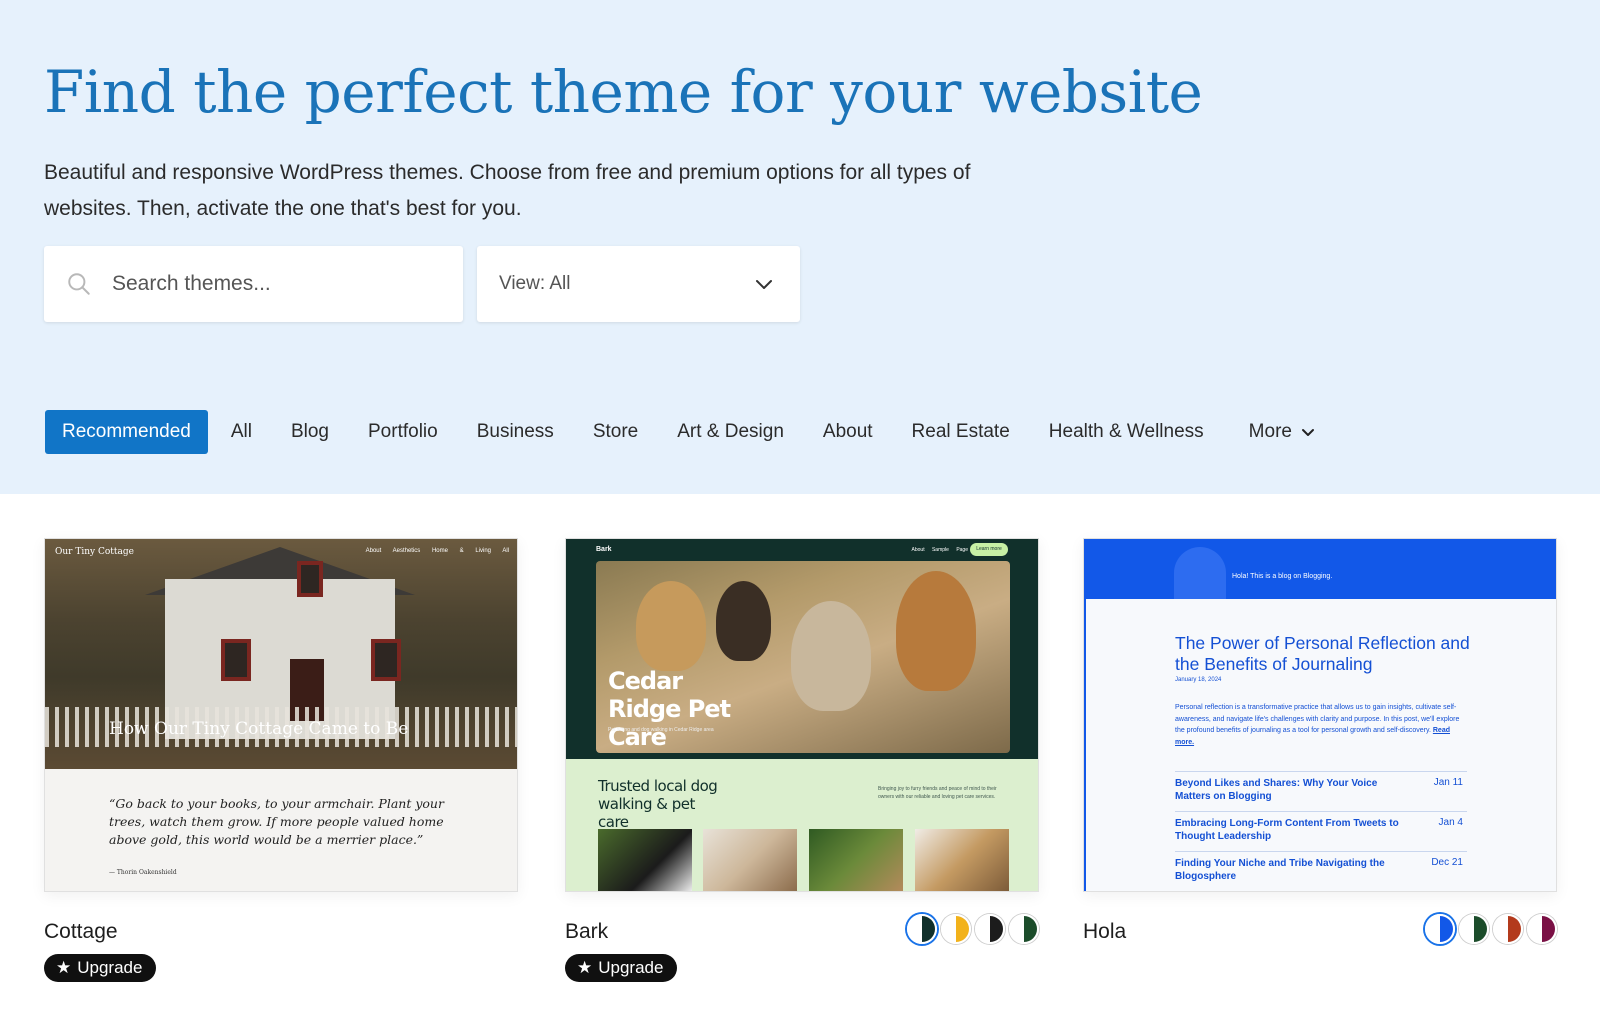 The height and width of the screenshot is (1015, 1600). What do you see at coordinates (638, 284) in the screenshot?
I see `view-filter-select: View: All` at bounding box center [638, 284].